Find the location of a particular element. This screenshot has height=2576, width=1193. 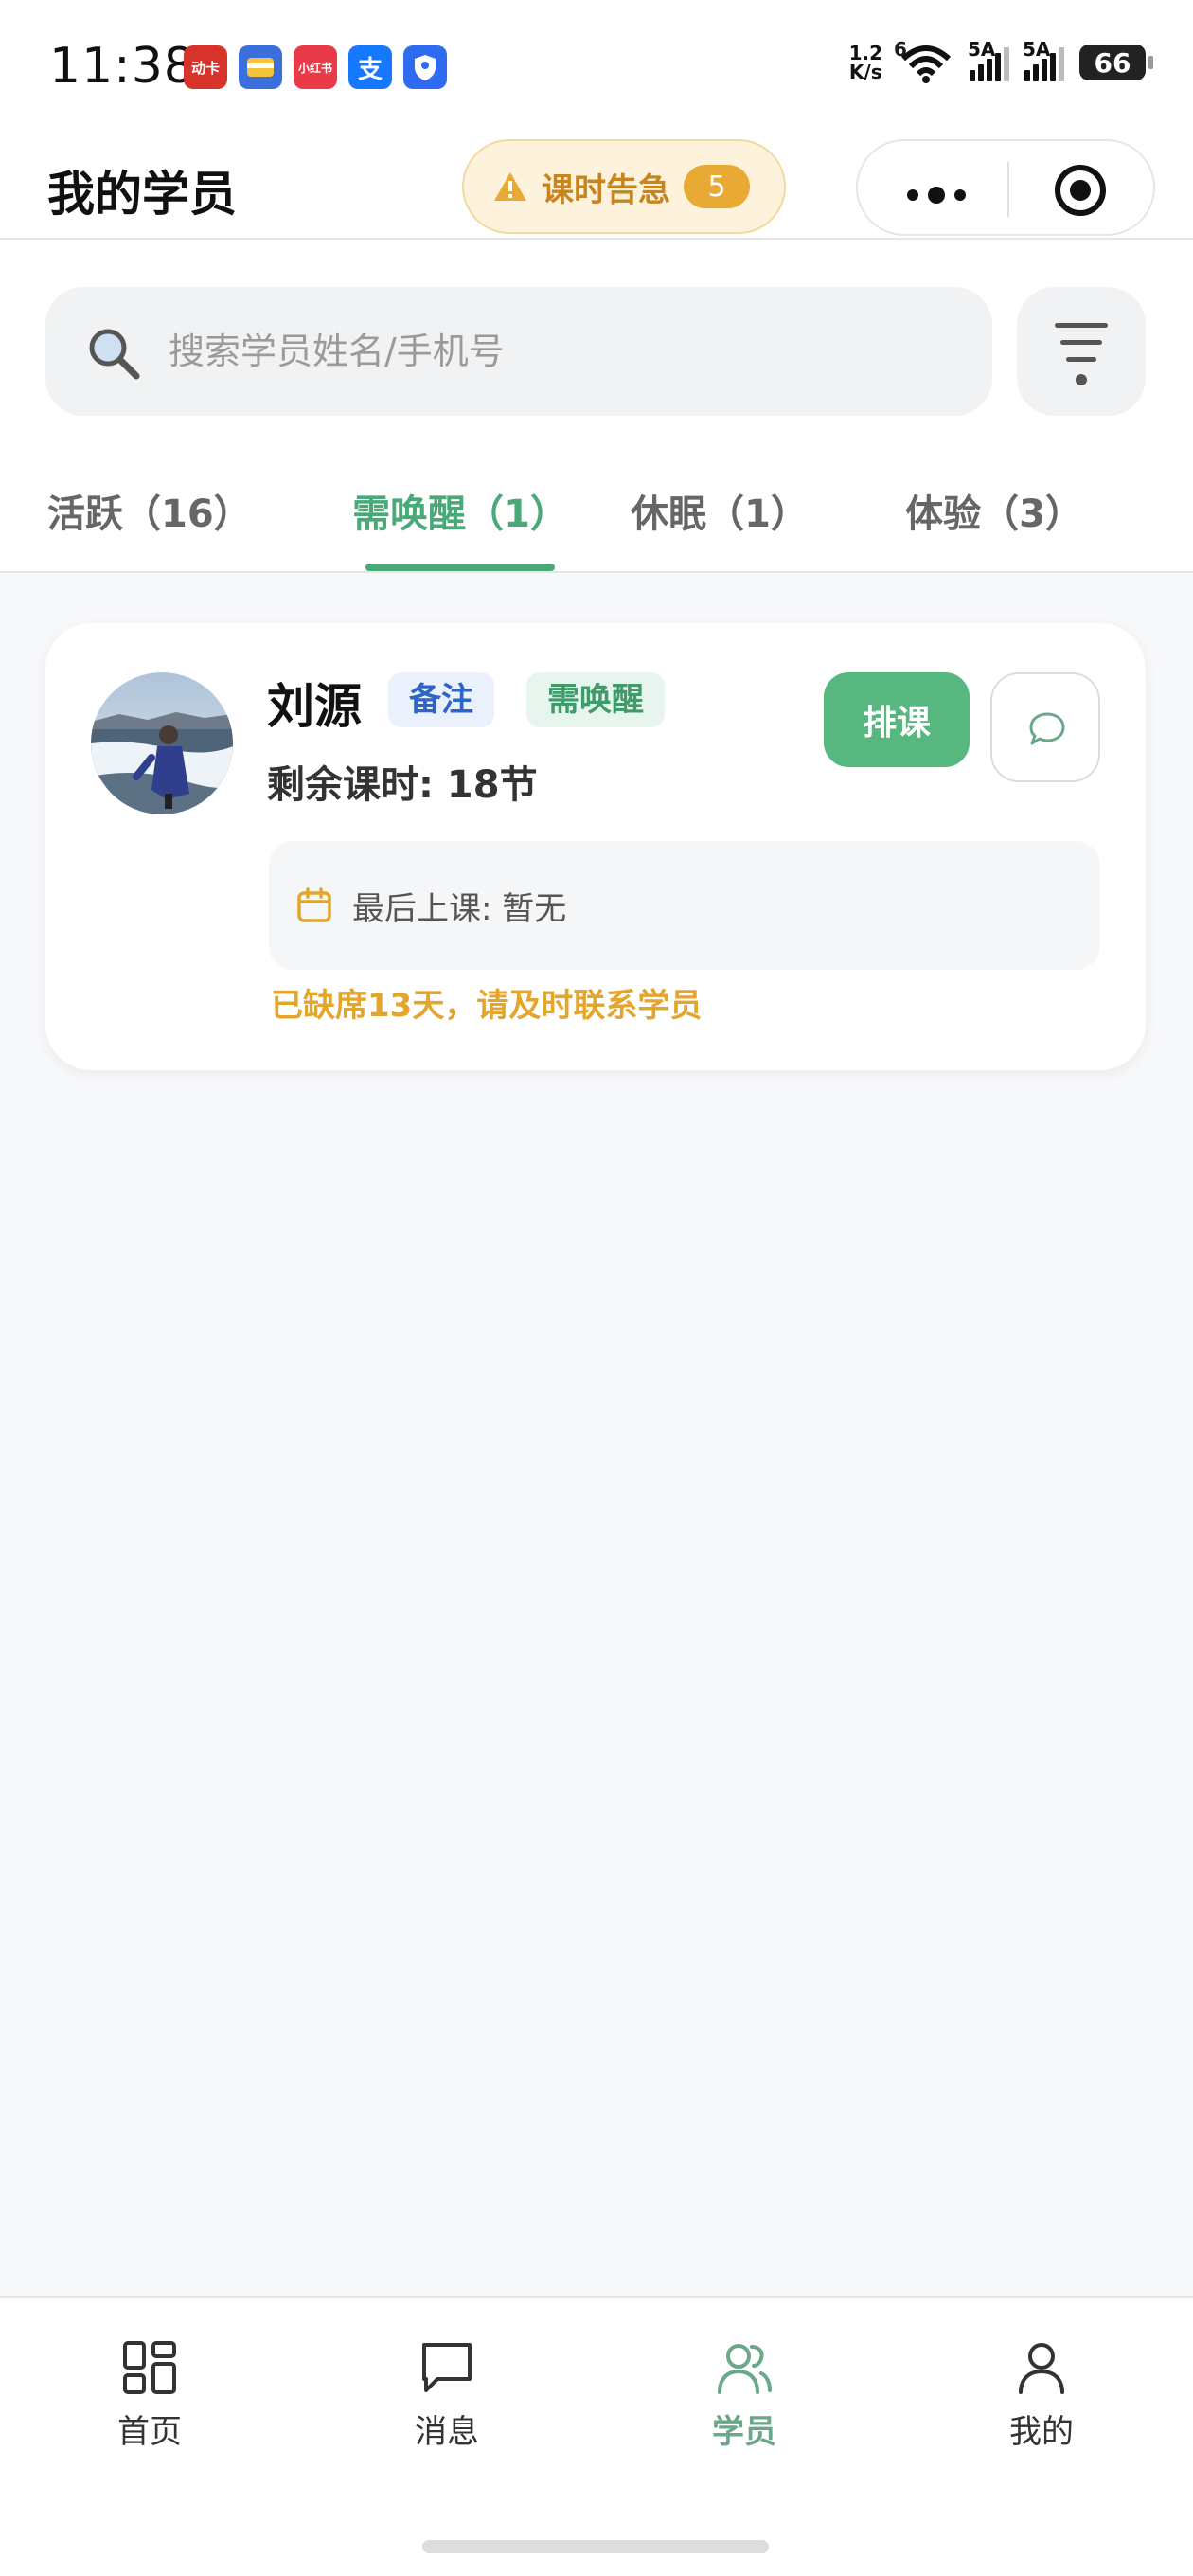

page-title: 我的学员 is located at coordinates (142, 194).